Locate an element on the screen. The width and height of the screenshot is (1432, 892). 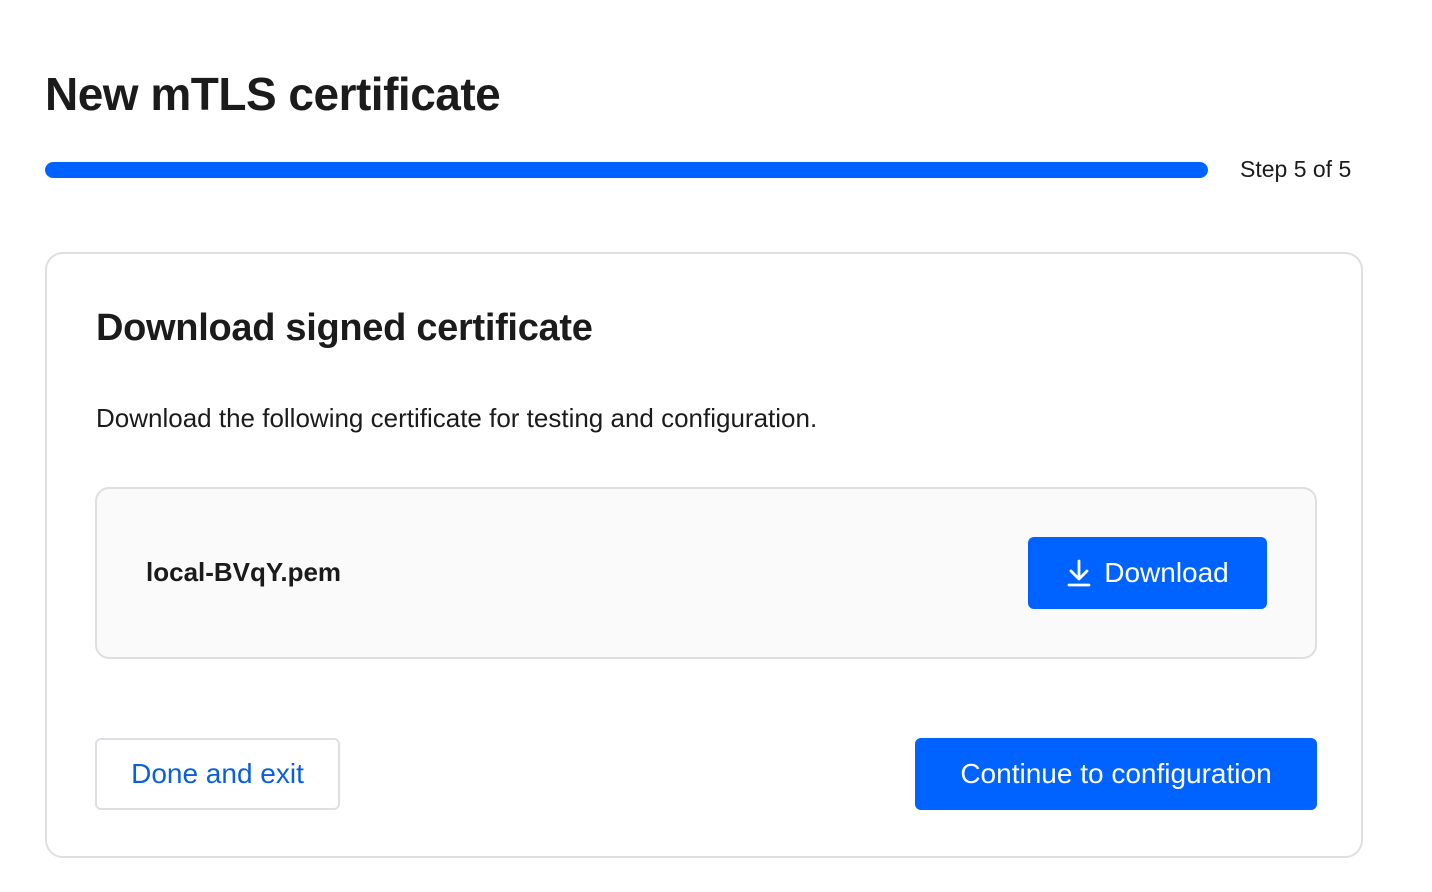
download-button-label: Download is located at coordinates (1166, 572).